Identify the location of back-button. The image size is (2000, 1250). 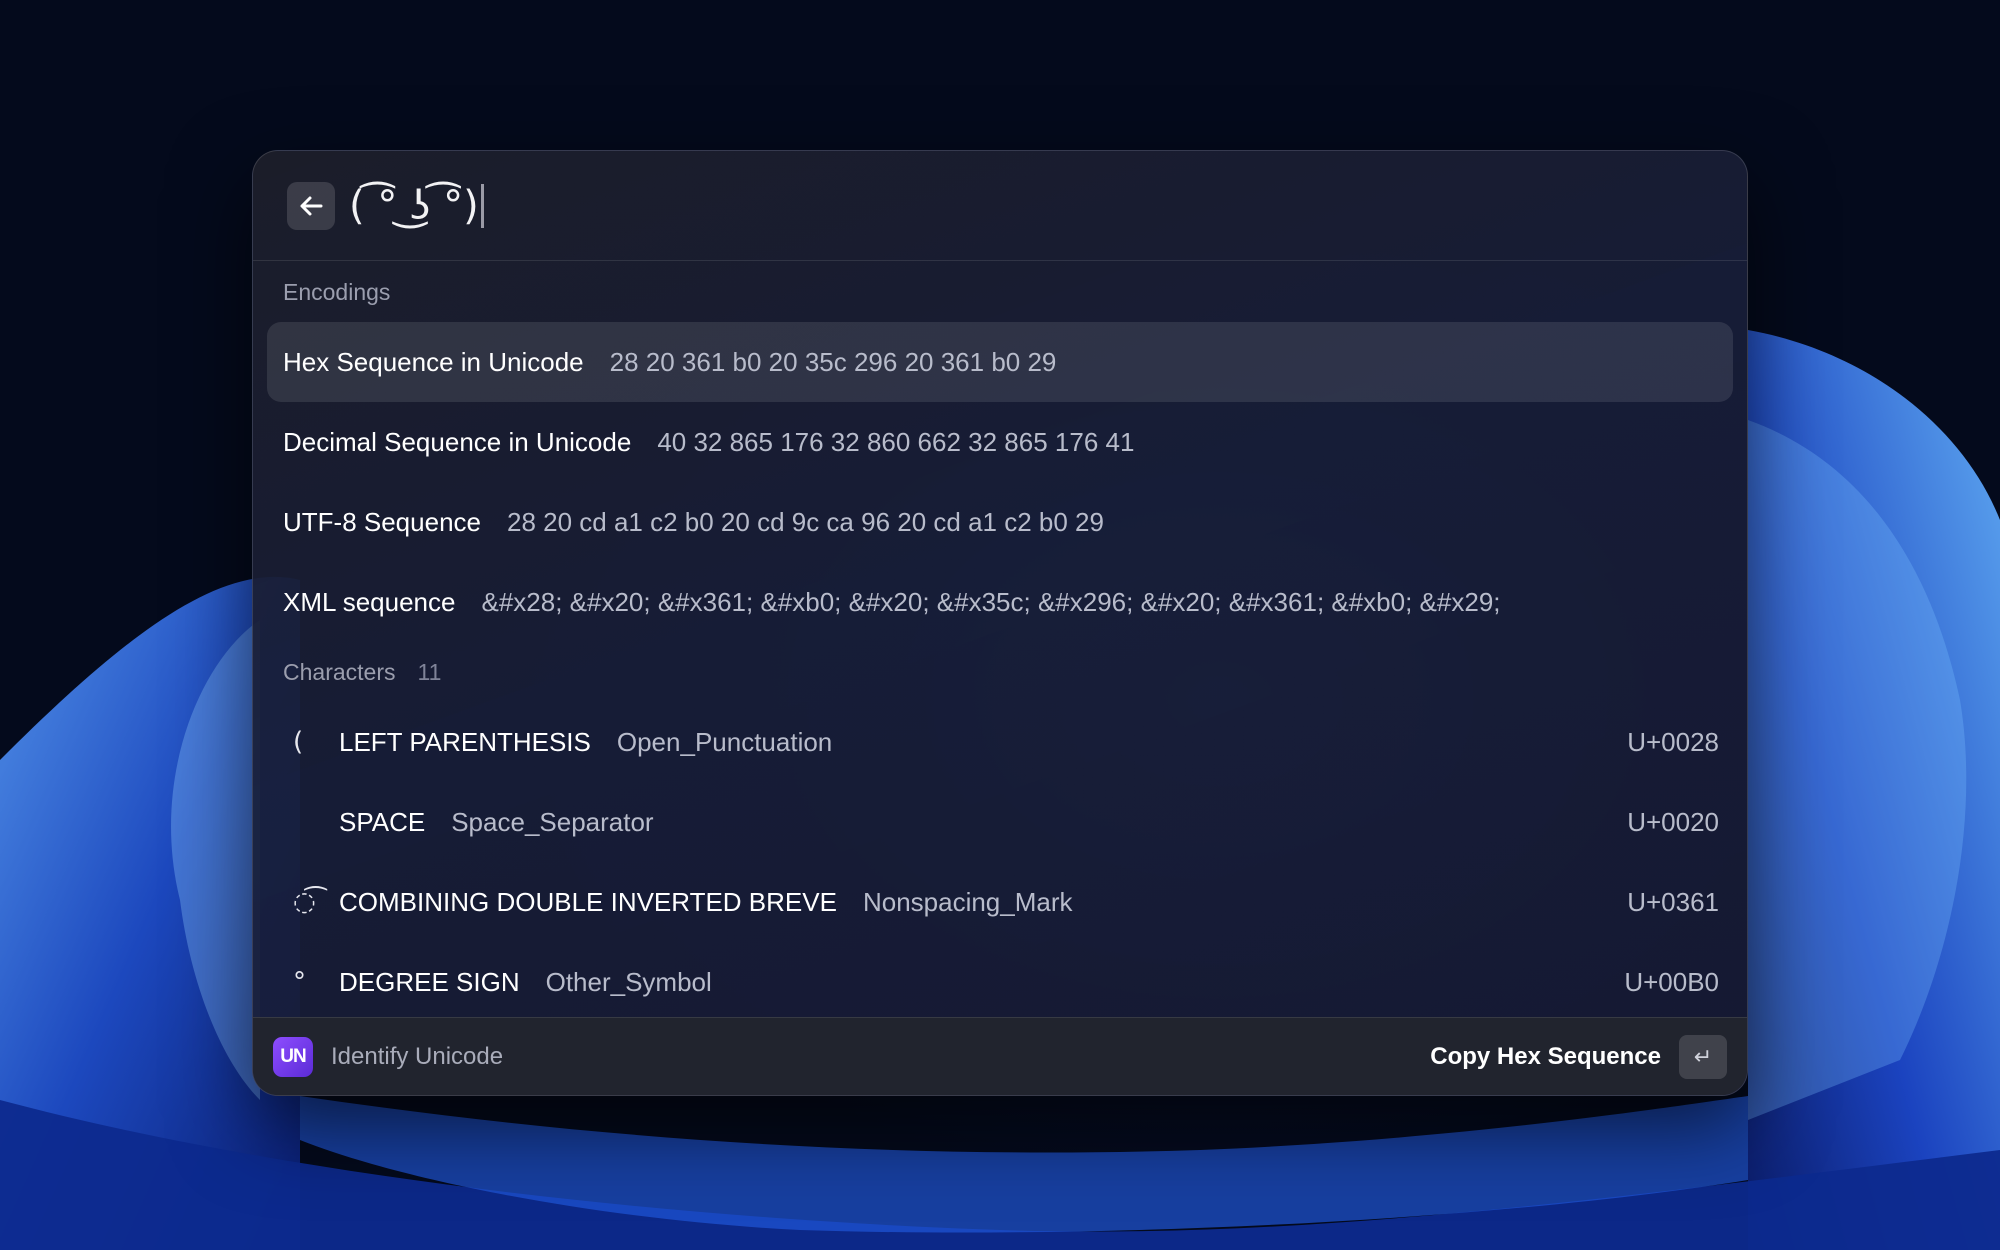
(311, 205).